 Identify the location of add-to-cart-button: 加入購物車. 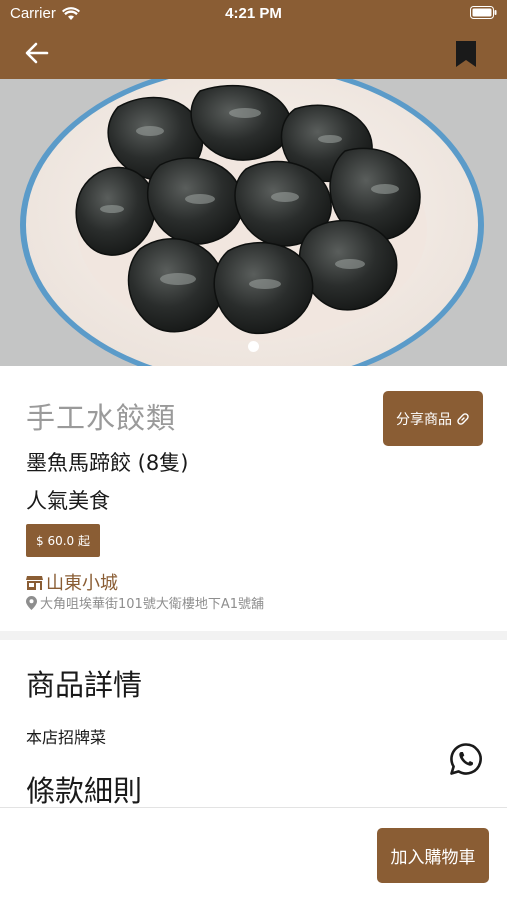
(433, 855).